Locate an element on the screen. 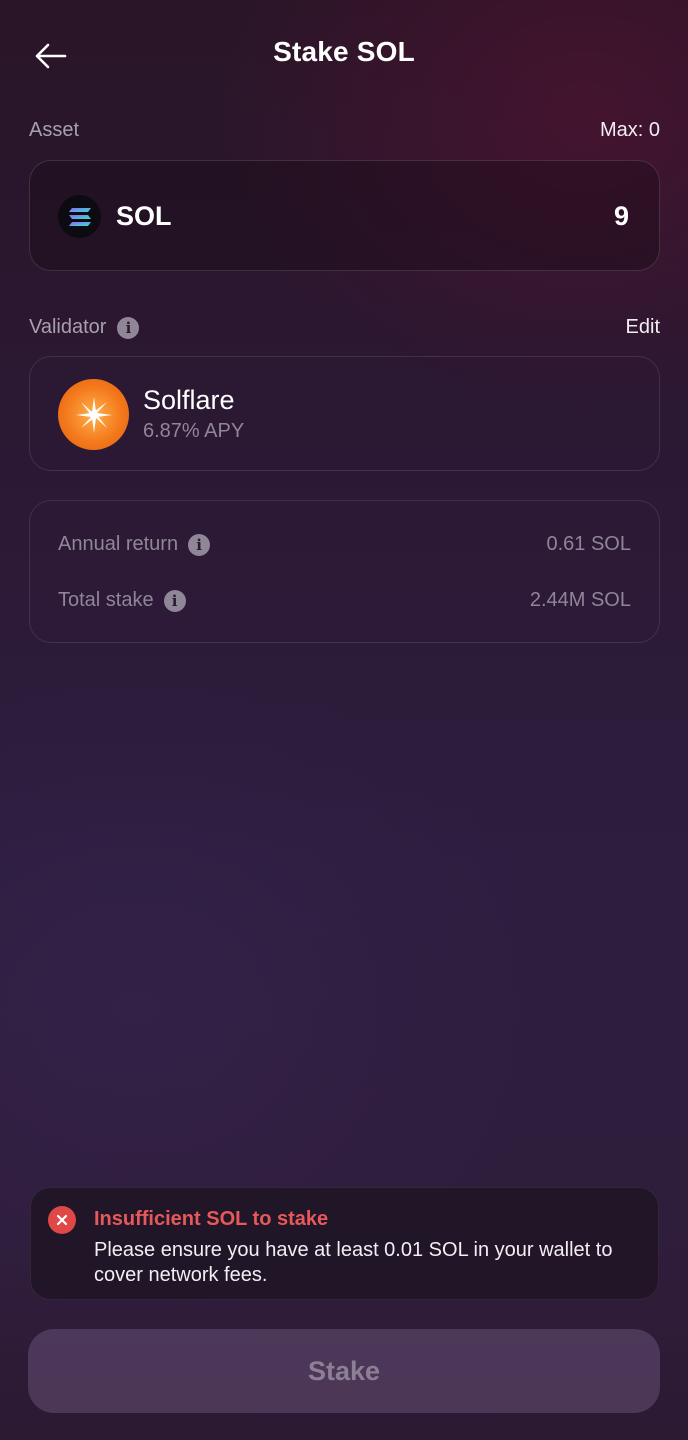 The height and width of the screenshot is (1440, 688). validator-card: Solflare 6.87% APY is located at coordinates (344, 413).